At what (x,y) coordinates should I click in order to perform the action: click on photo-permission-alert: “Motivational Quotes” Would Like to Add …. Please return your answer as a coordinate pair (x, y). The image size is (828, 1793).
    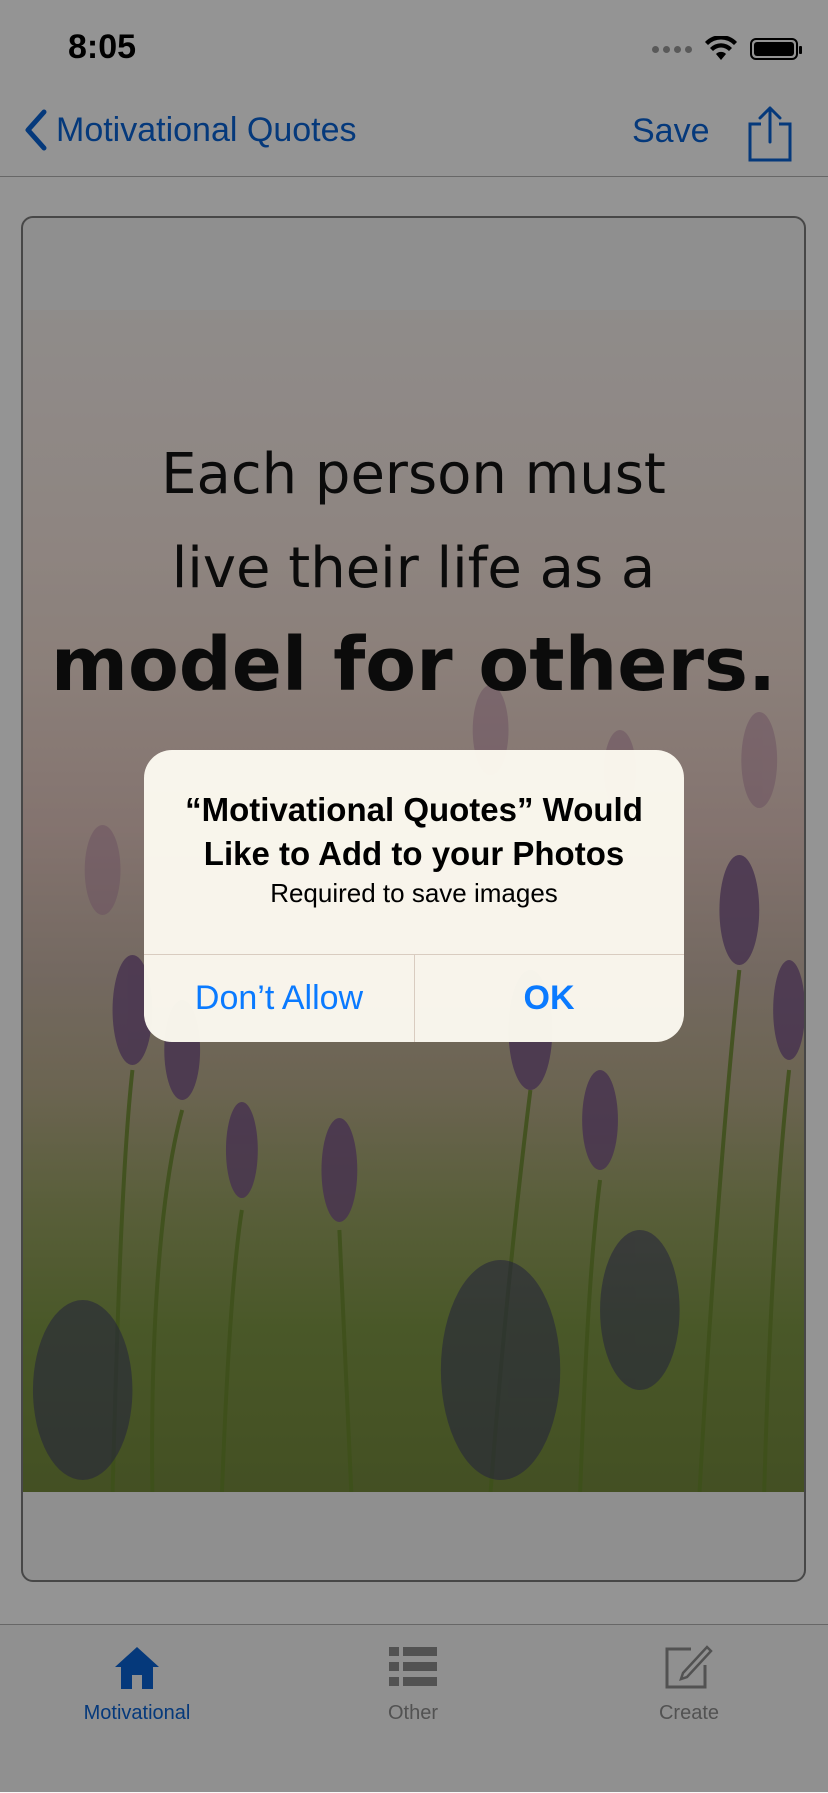
    Looking at the image, I should click on (414, 896).